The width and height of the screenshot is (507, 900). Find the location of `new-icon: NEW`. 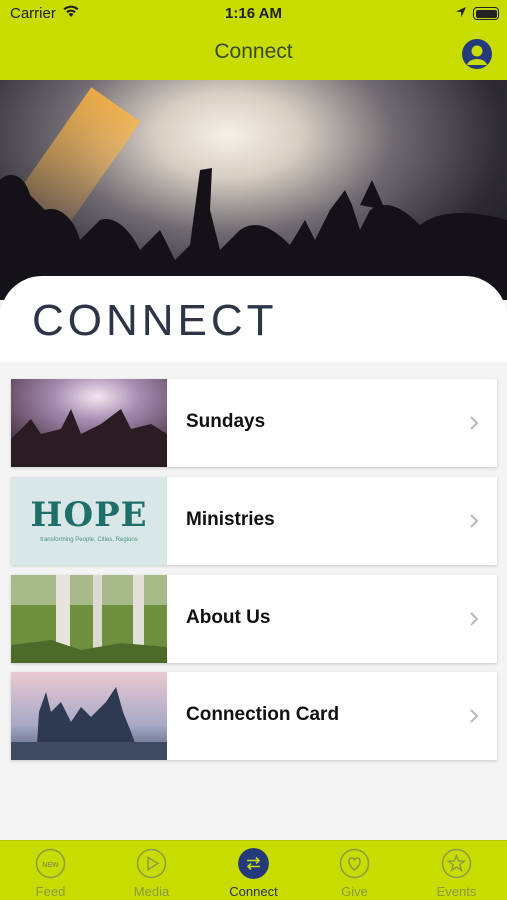

new-icon: NEW is located at coordinates (50, 863).